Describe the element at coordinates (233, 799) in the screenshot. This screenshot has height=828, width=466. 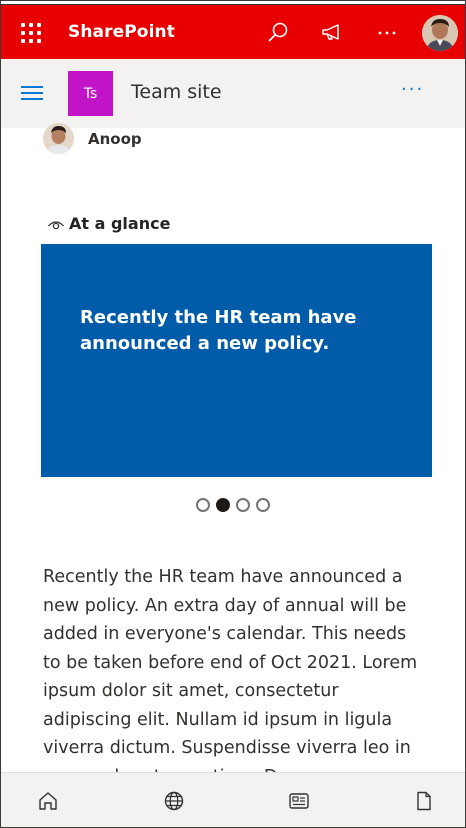
I see `bottom-nav` at that location.